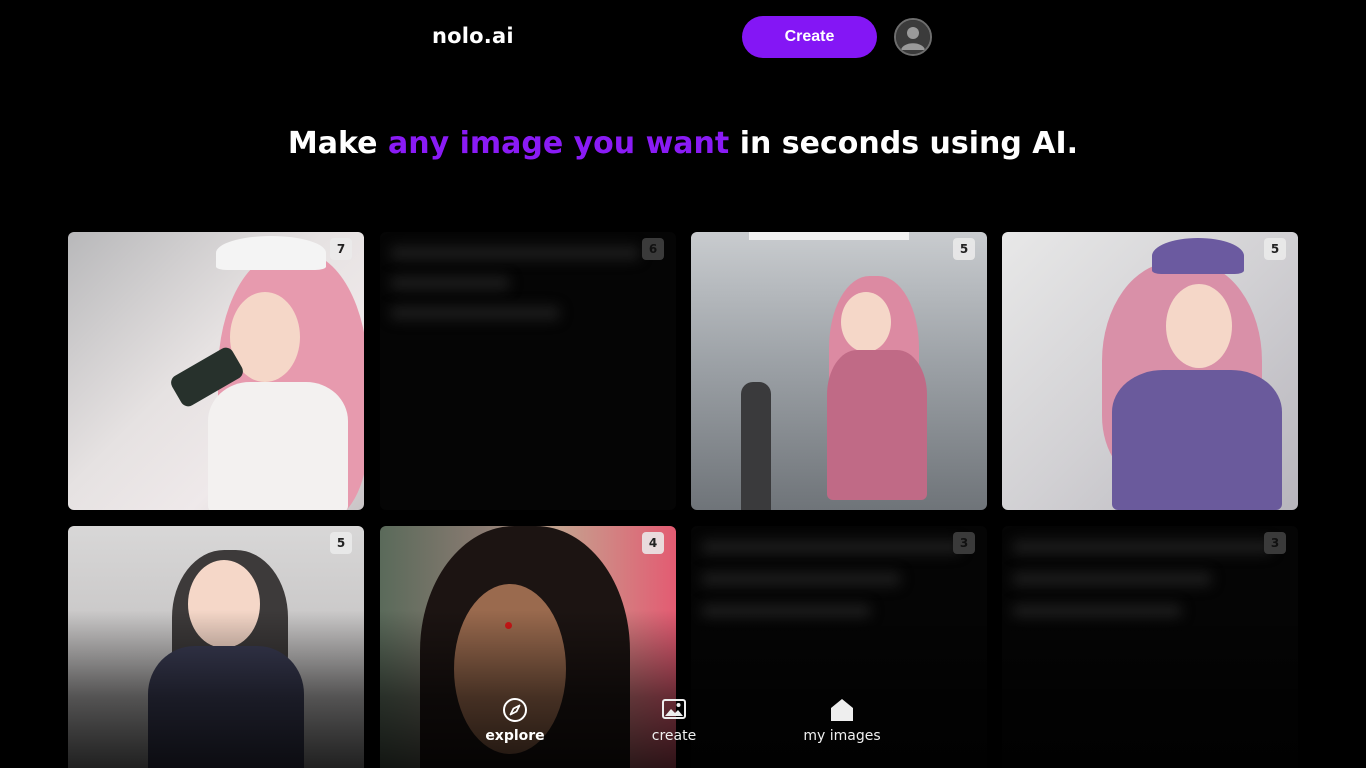 The height and width of the screenshot is (768, 1366). Describe the element at coordinates (515, 726) in the screenshot. I see `nav-explore: explore` at that location.